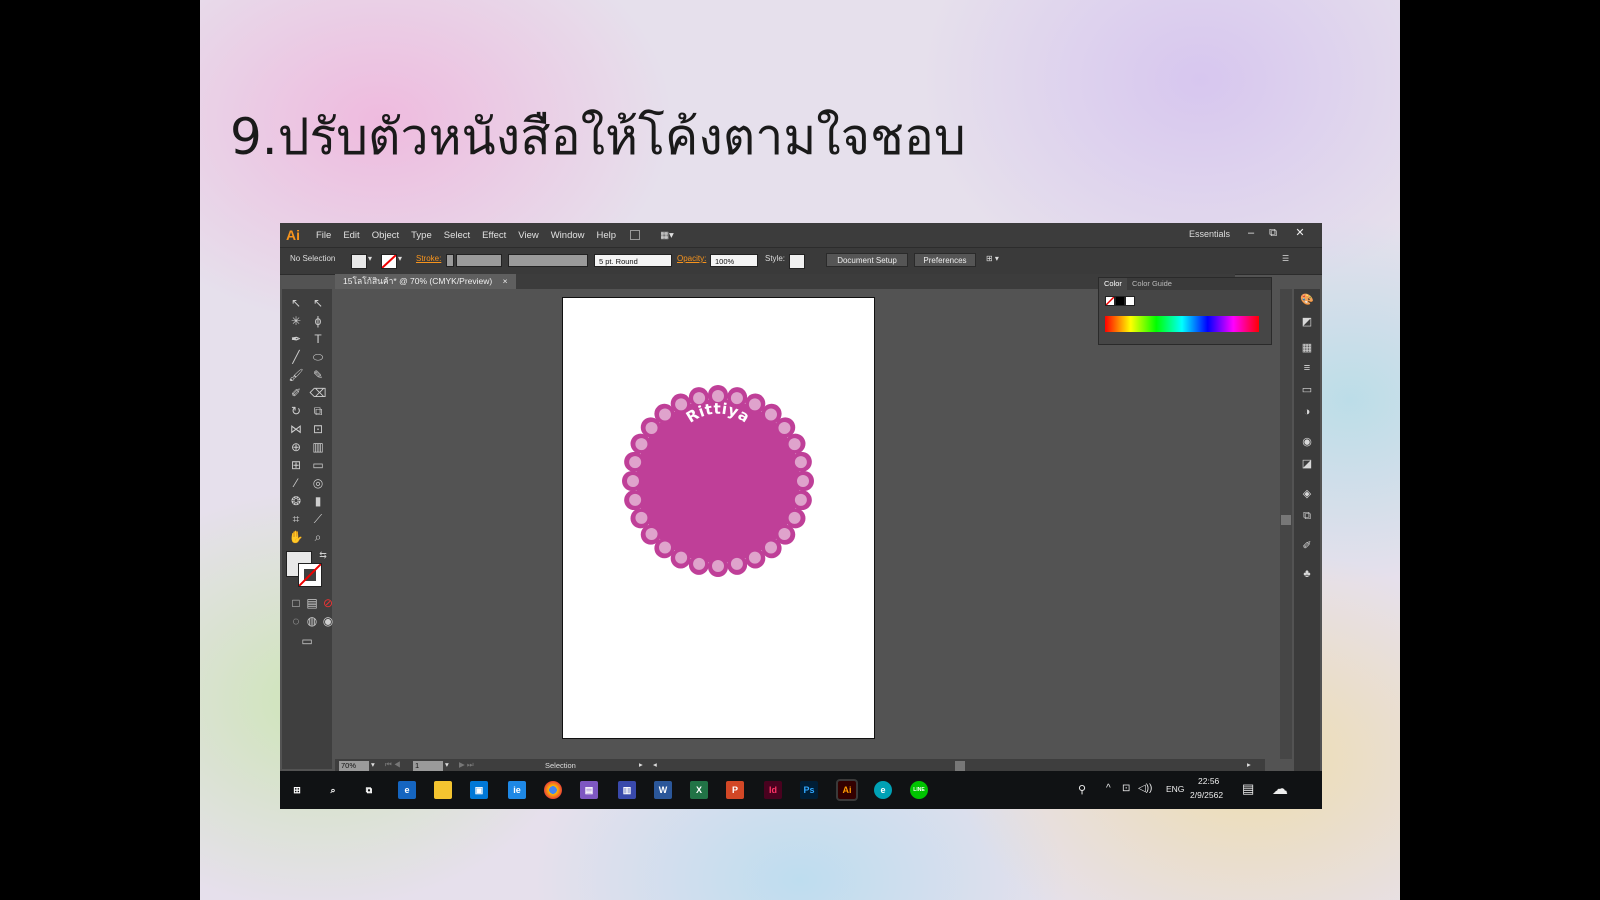 Image resolution: width=1600 pixels, height=900 pixels. Describe the element at coordinates (992, 258) in the screenshot. I see `arrange-icon: ⊞ ▾` at that location.